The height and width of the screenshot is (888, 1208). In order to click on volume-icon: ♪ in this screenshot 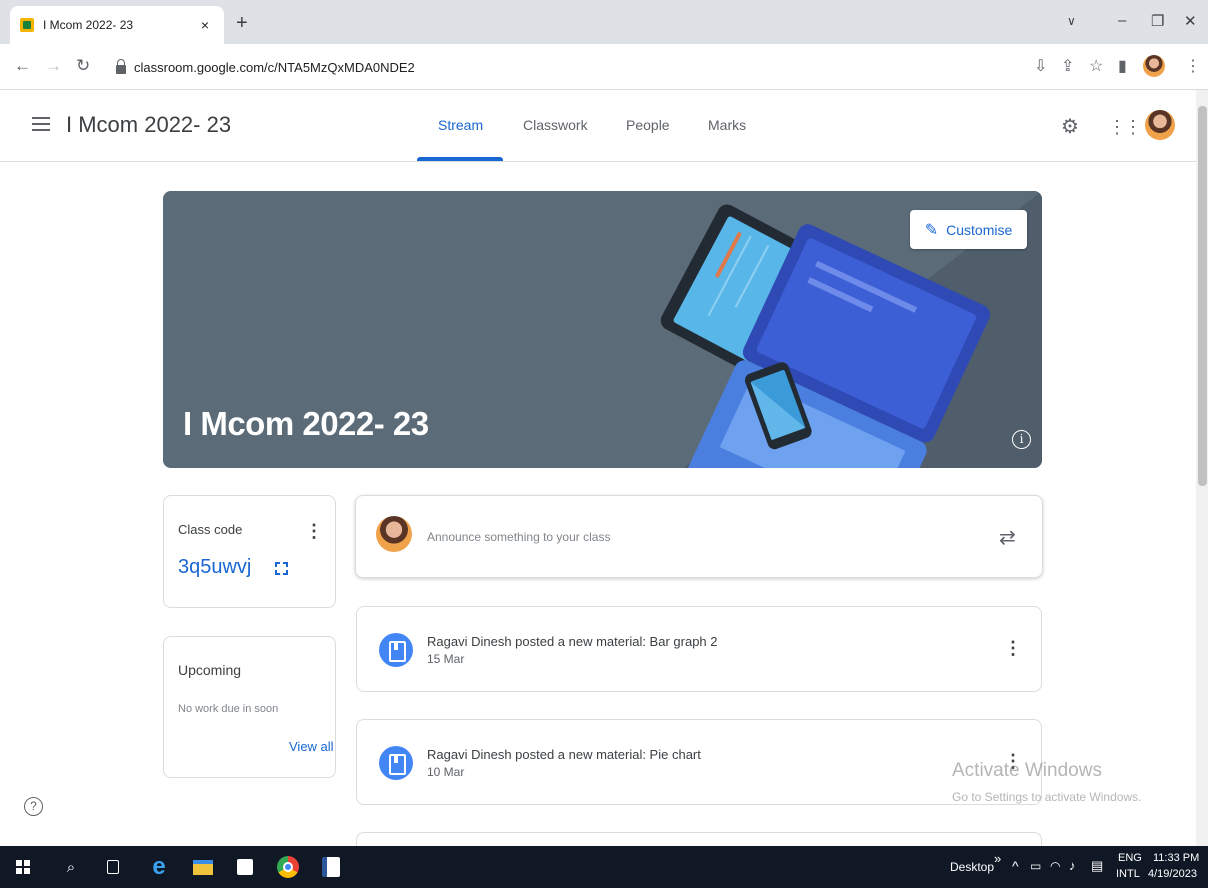, I will do `click(1072, 865)`.